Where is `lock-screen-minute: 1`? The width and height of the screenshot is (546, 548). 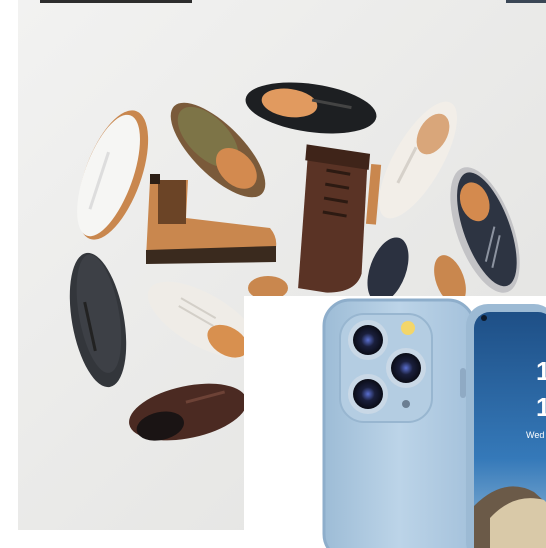 lock-screen-minute: 1 is located at coordinates (541, 407).